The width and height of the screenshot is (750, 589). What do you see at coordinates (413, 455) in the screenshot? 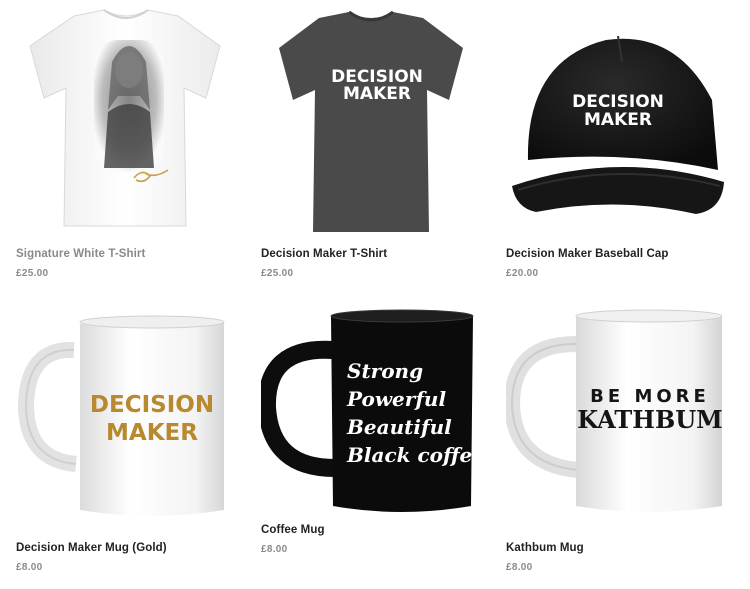
I see `print-line: Black coffee` at bounding box center [413, 455].